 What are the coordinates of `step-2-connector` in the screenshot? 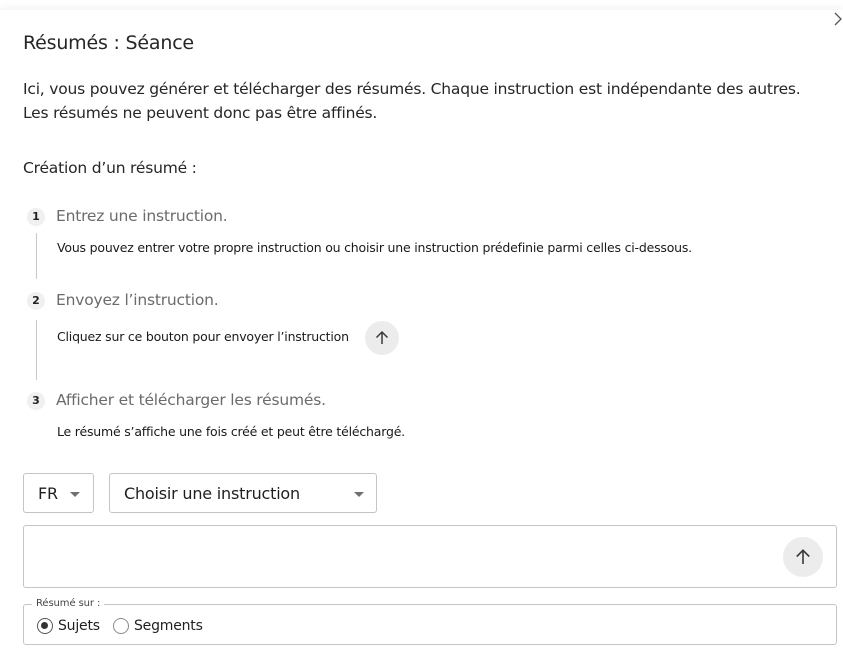 It's located at (36, 350).